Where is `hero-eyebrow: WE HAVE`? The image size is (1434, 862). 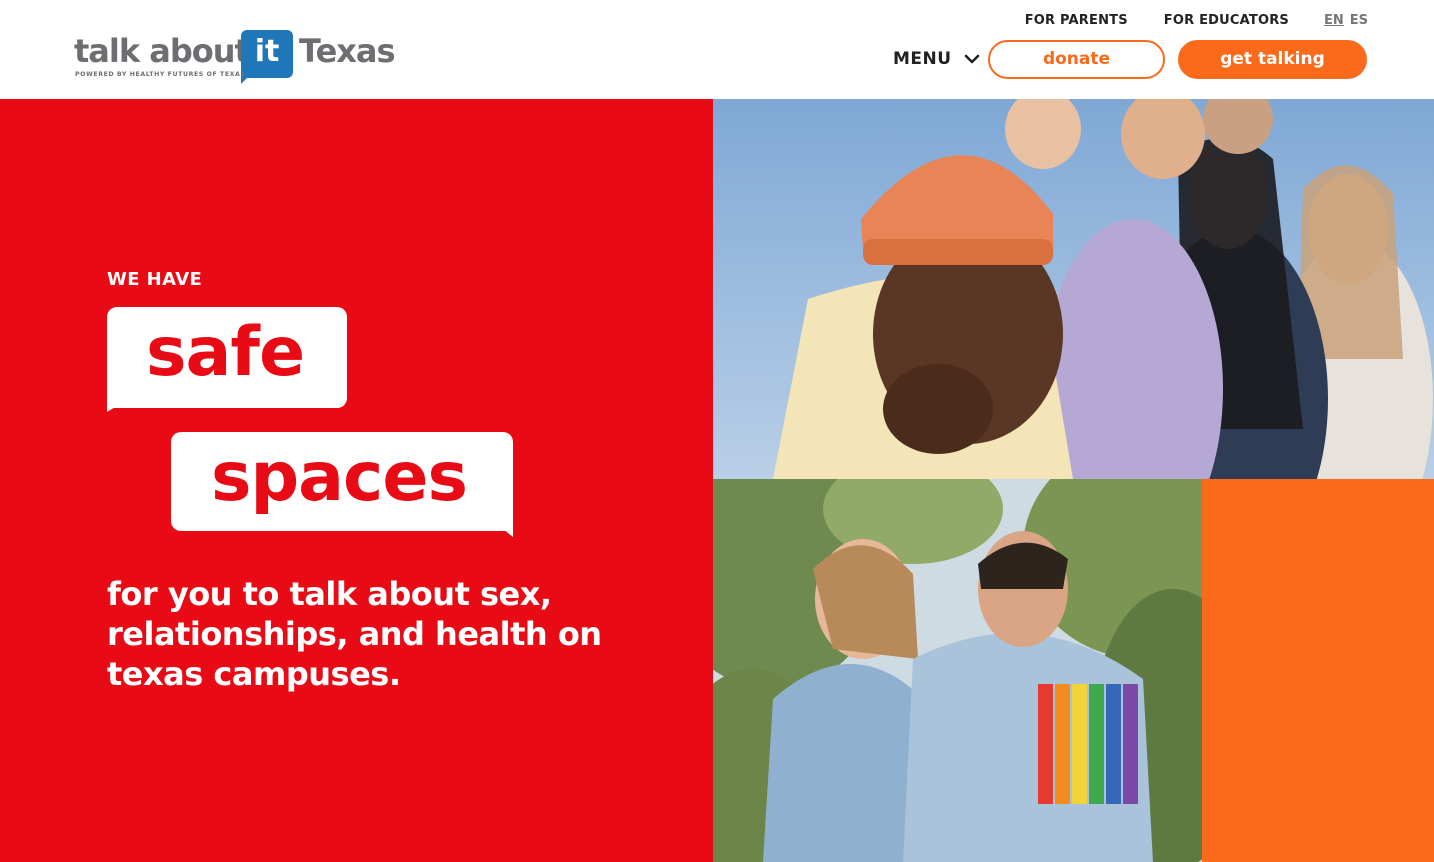 hero-eyebrow: WE HAVE is located at coordinates (155, 279).